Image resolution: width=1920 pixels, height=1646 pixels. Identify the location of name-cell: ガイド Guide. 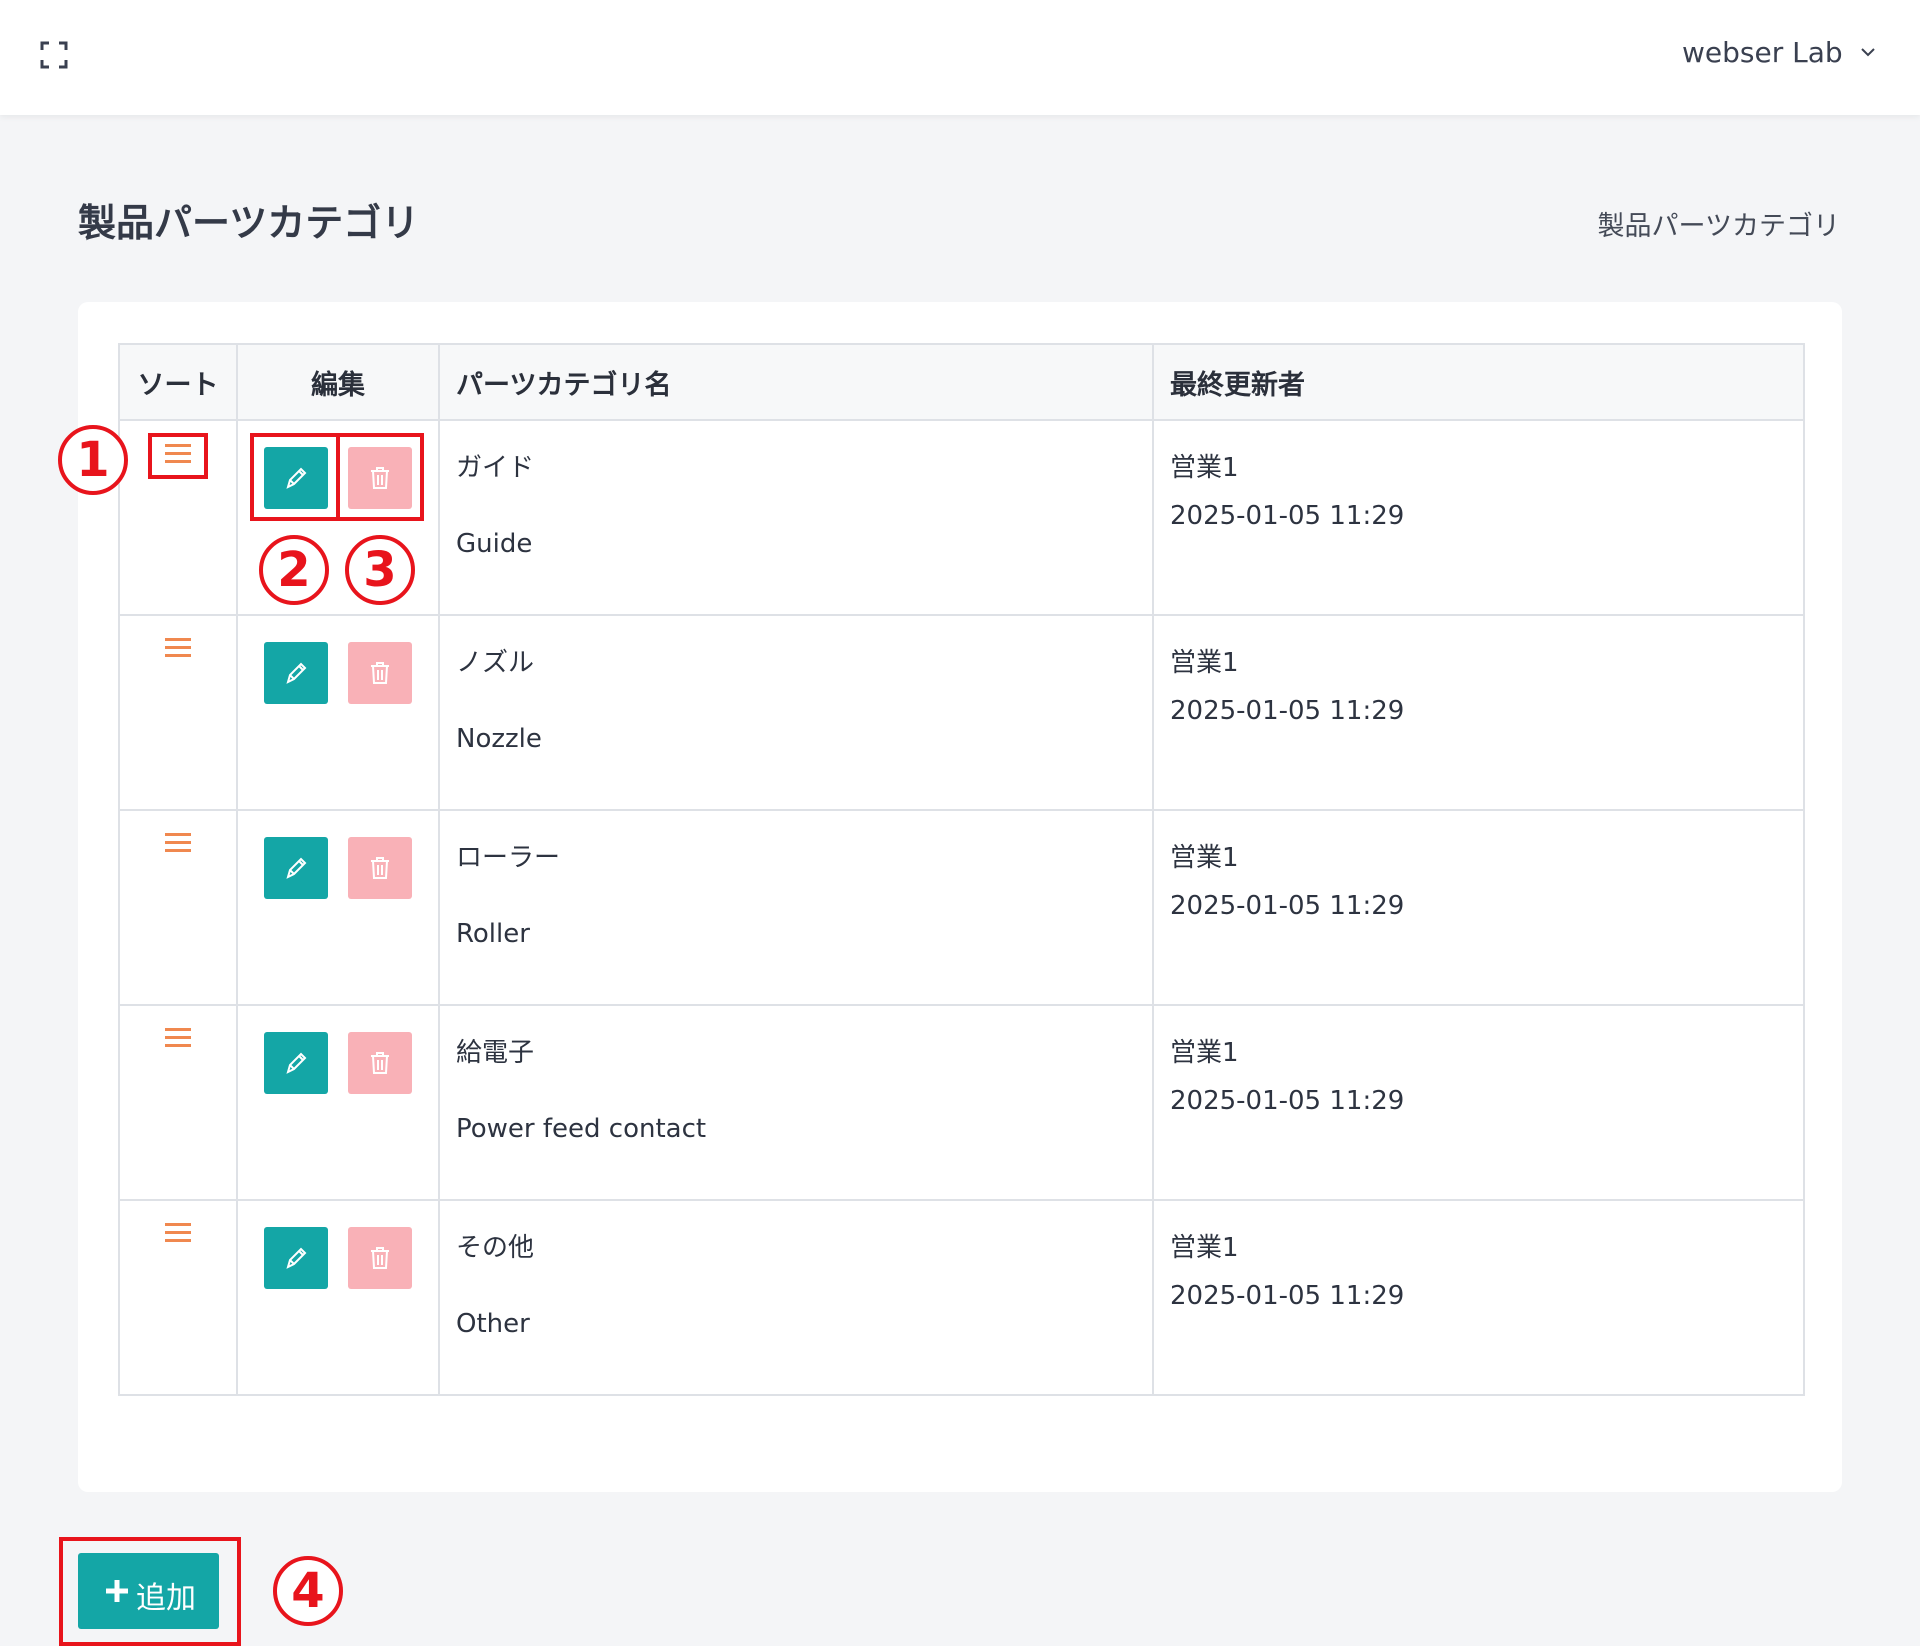
(796, 517).